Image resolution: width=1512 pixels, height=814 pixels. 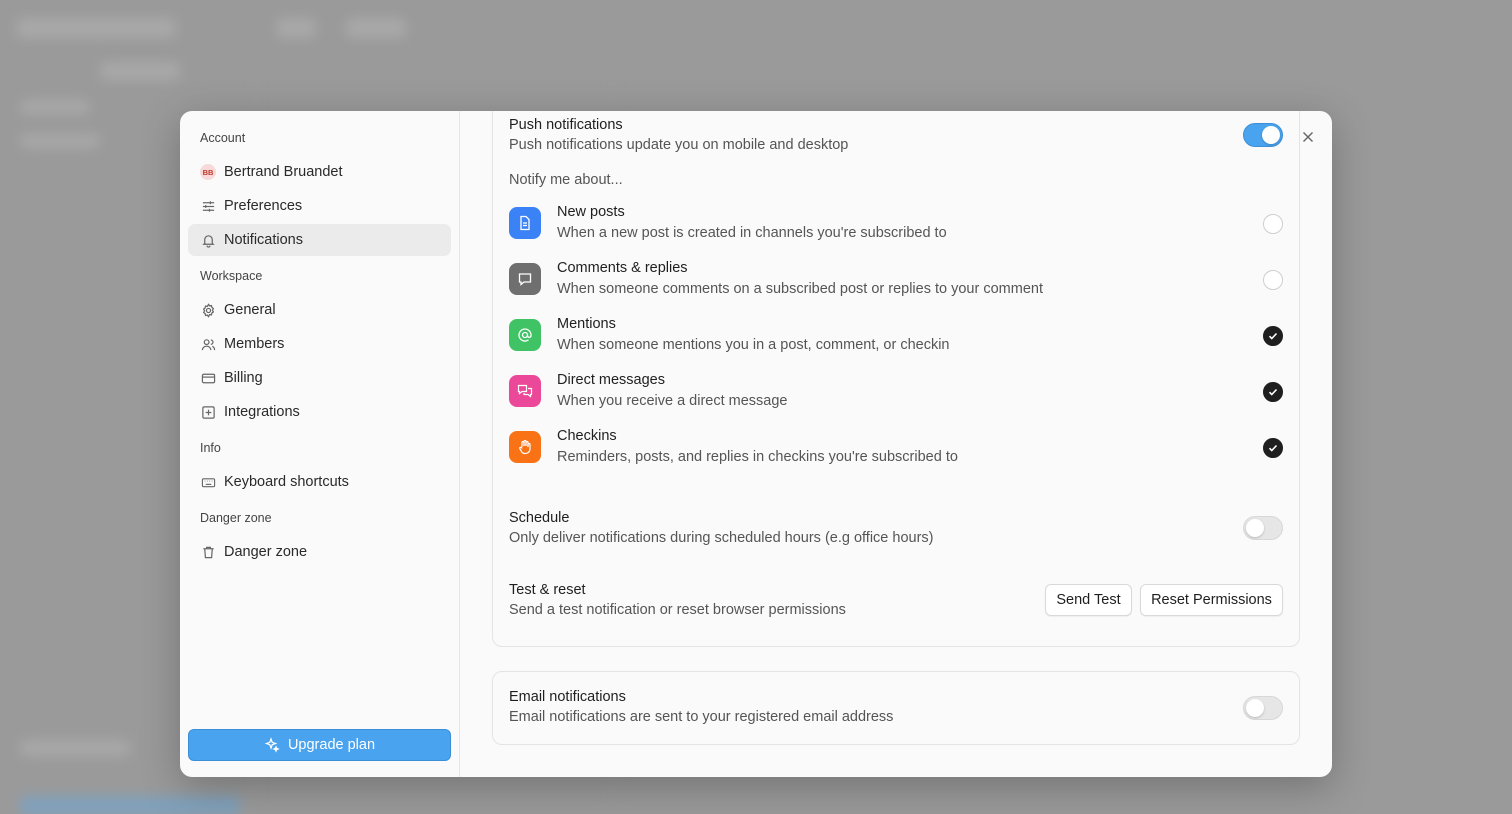 I want to click on sidebar-item-label: Keyboard shortcuts, so click(x=286, y=482).